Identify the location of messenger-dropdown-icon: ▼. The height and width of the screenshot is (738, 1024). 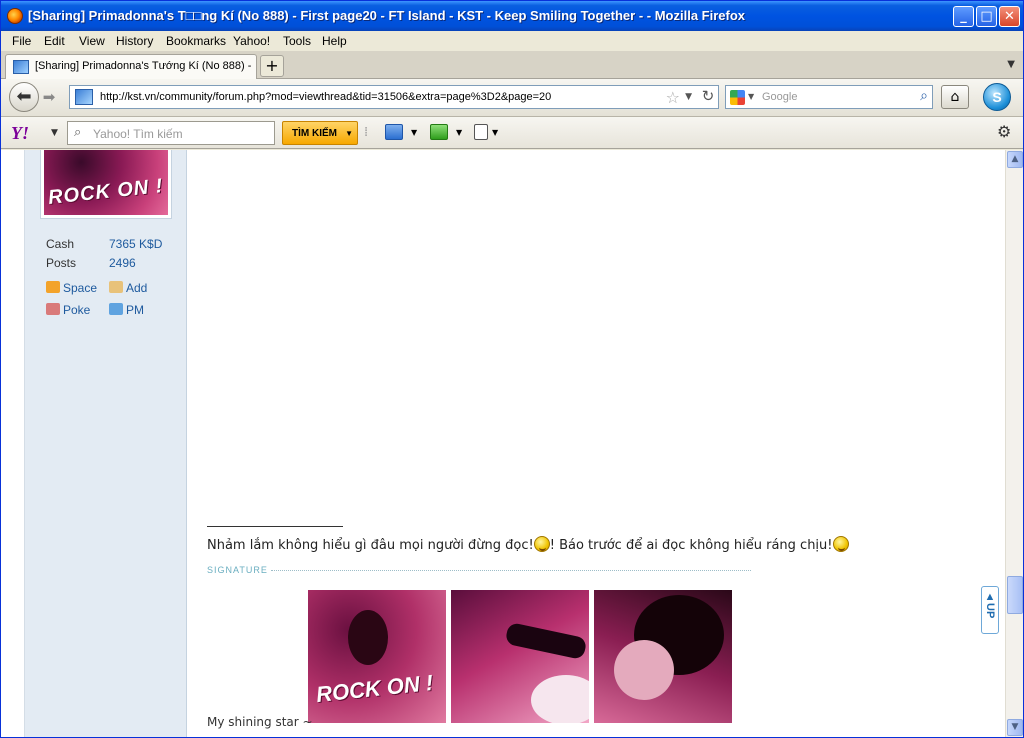
(459, 132).